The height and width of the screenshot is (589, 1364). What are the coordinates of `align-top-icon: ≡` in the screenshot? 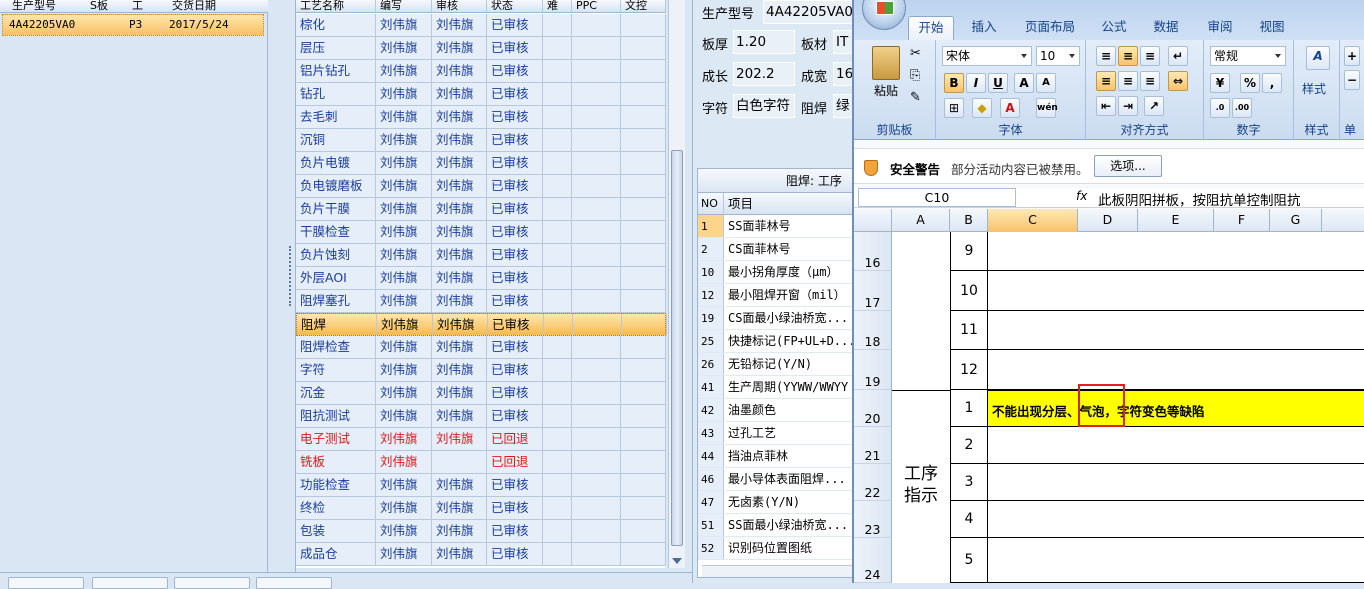 It's located at (1106, 56).